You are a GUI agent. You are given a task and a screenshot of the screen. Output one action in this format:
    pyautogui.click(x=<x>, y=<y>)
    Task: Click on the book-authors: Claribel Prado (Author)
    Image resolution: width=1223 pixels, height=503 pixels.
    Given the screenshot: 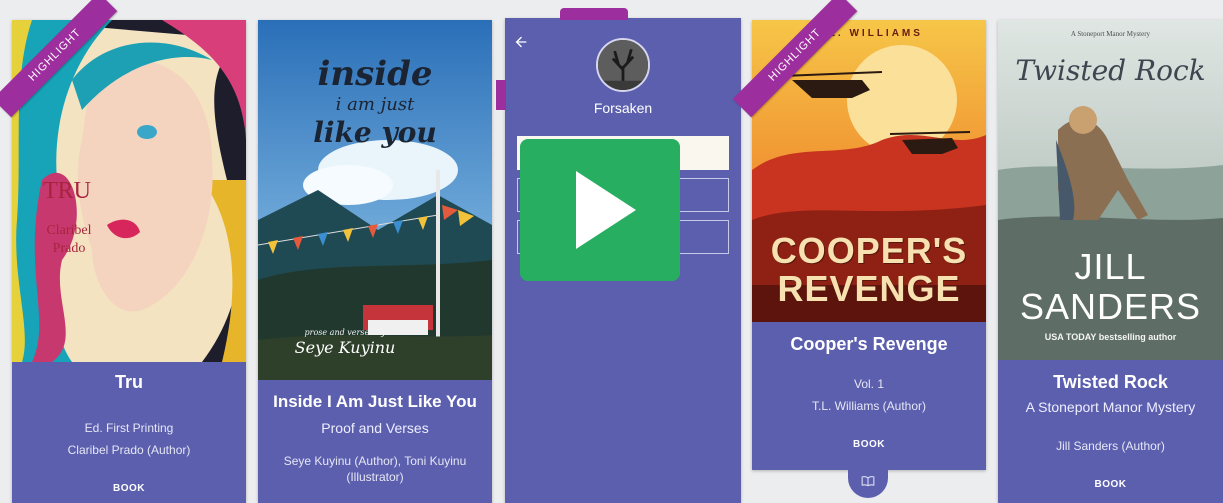 What is the action you would take?
    pyautogui.click(x=129, y=450)
    